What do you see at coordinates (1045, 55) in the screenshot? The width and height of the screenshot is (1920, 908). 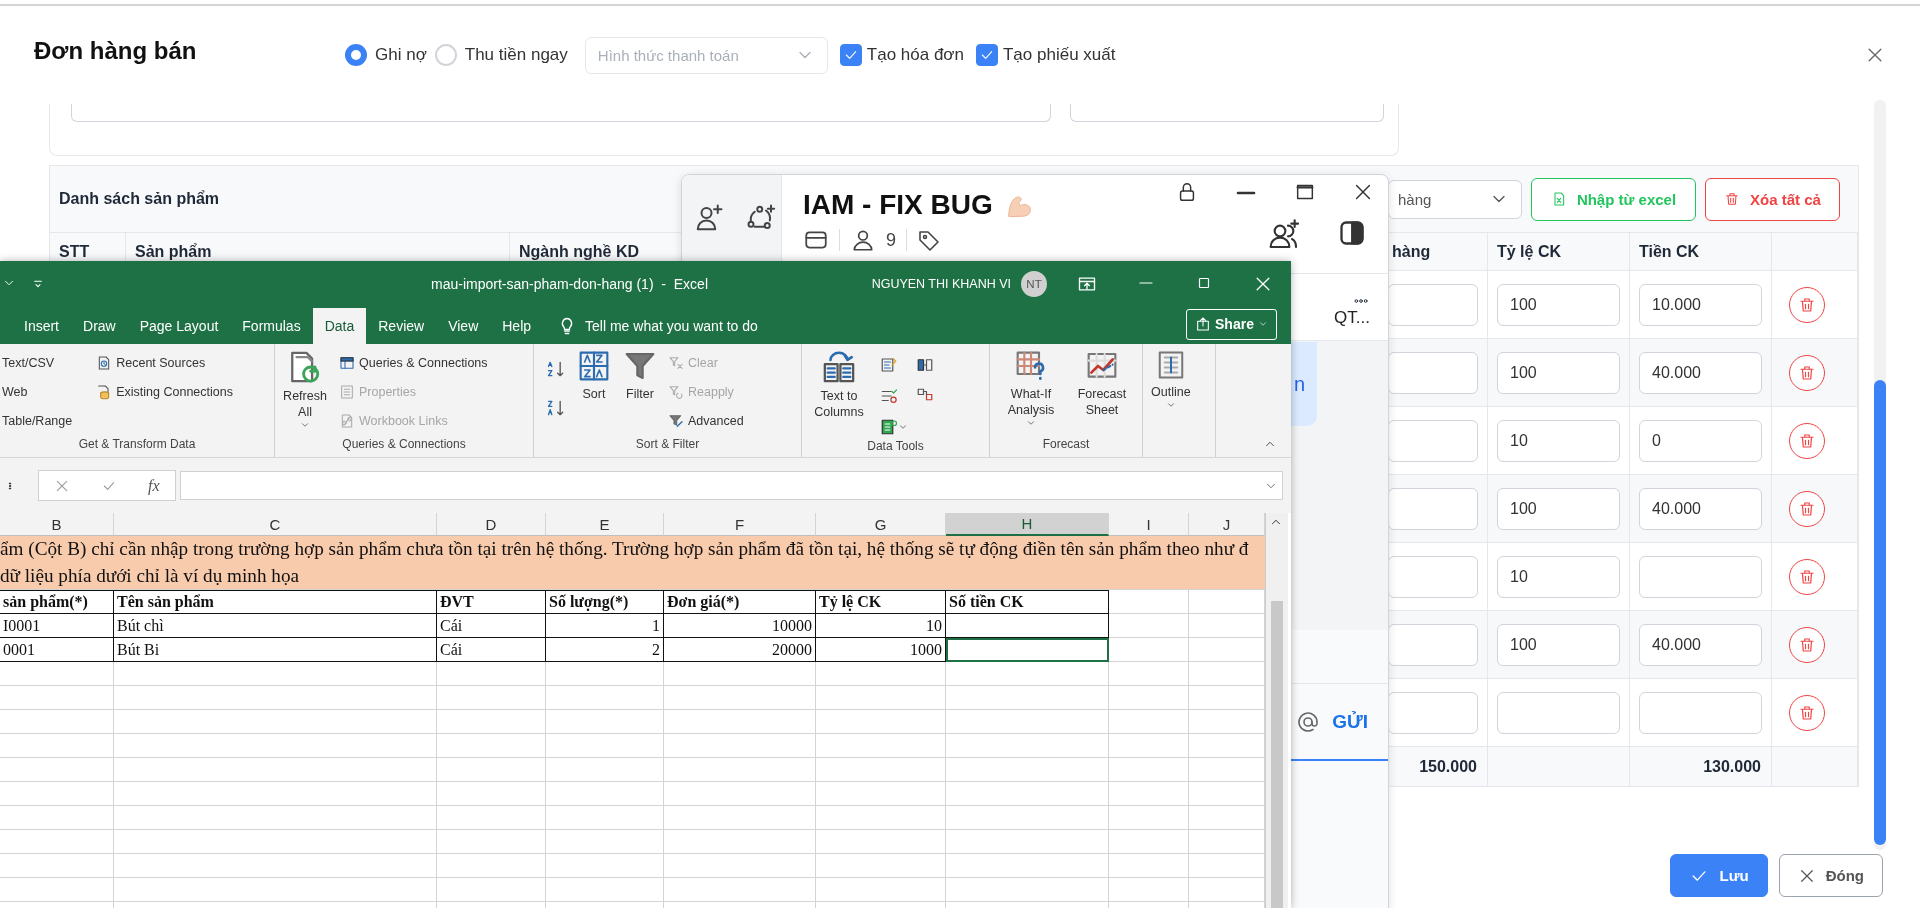 I see `checkbox: Tạo phiếu xuất` at bounding box center [1045, 55].